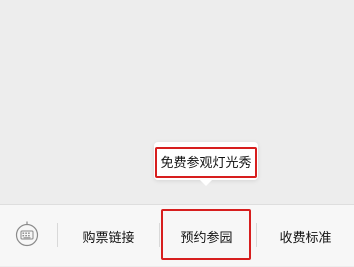 The width and height of the screenshot is (354, 267). I want to click on menu-item-fee-standards: 收费标准, so click(305, 236).